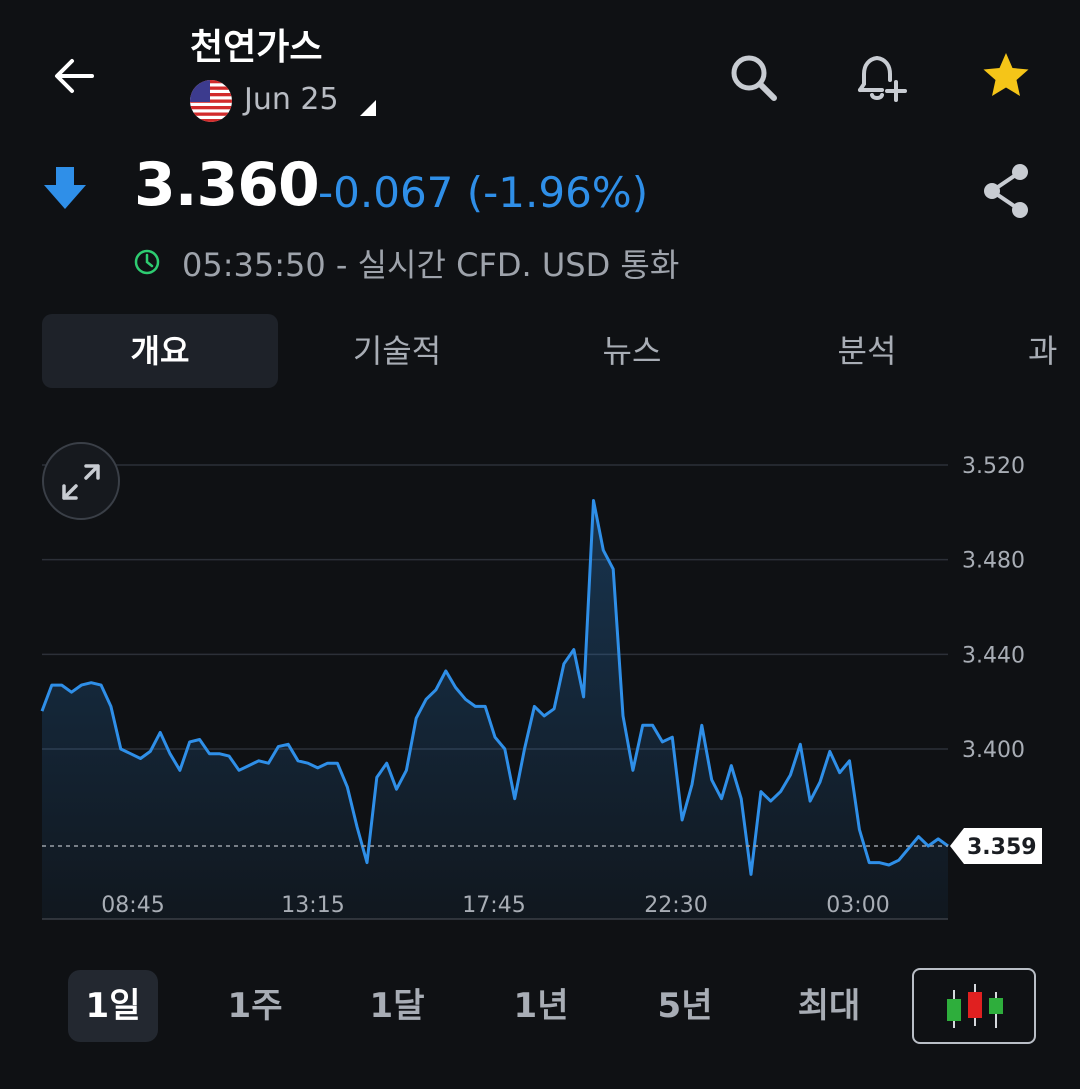 The height and width of the screenshot is (1089, 1080). I want to click on tab-history: 과거, so click(1040, 351).